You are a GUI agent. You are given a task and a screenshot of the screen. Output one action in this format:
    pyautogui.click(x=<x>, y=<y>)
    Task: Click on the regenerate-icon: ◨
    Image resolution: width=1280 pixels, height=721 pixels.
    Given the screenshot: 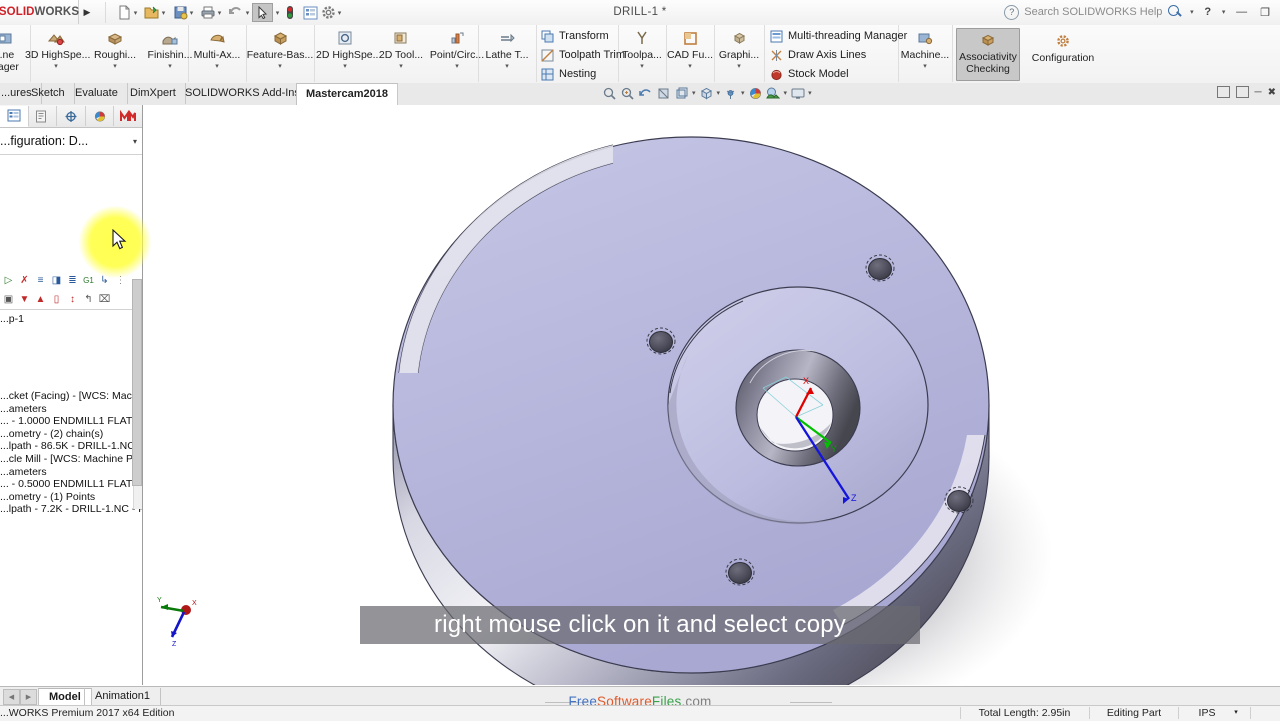 What is the action you would take?
    pyautogui.click(x=56, y=281)
    